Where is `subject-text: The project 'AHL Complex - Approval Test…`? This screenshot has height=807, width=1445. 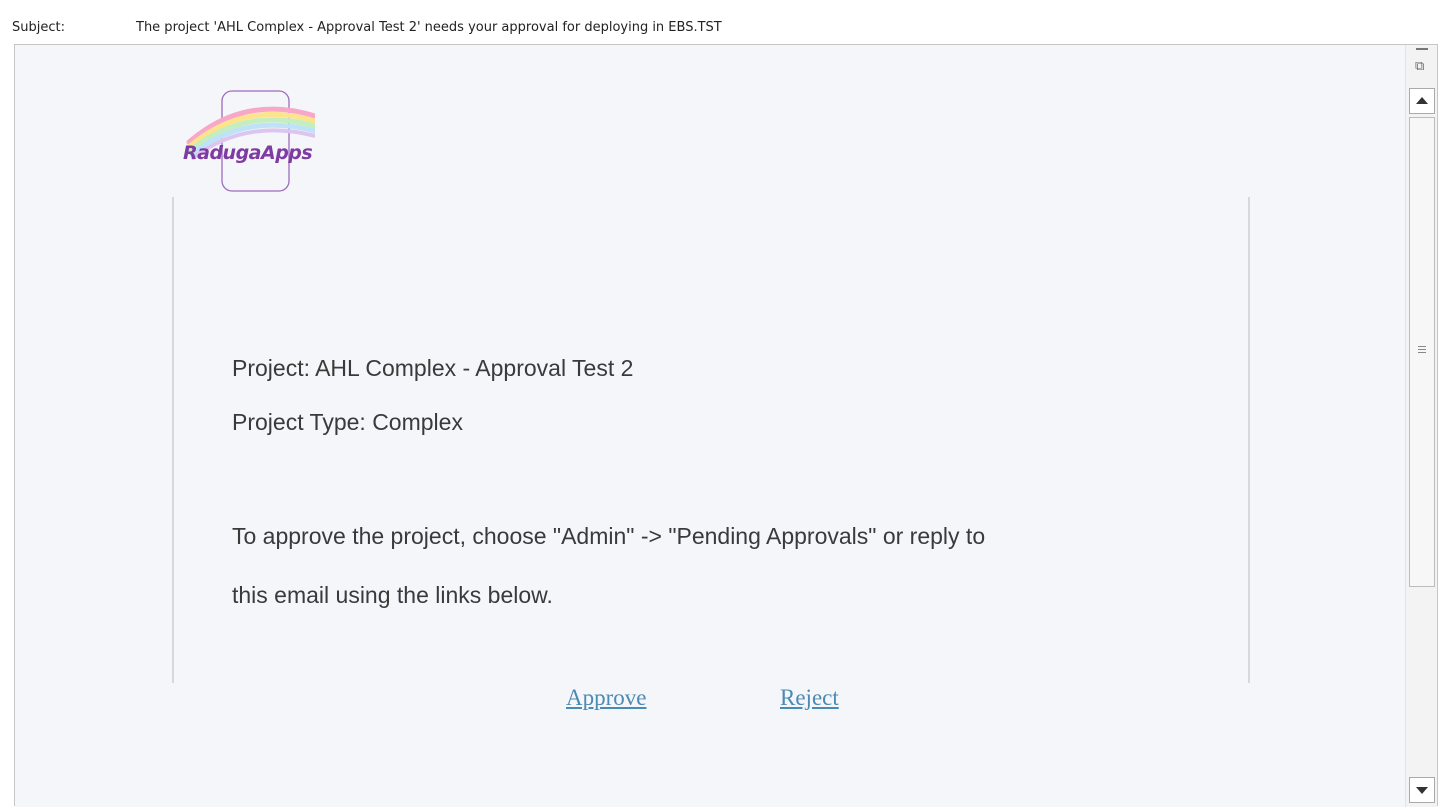 subject-text: The project 'AHL Complex - Approval Test… is located at coordinates (429, 27).